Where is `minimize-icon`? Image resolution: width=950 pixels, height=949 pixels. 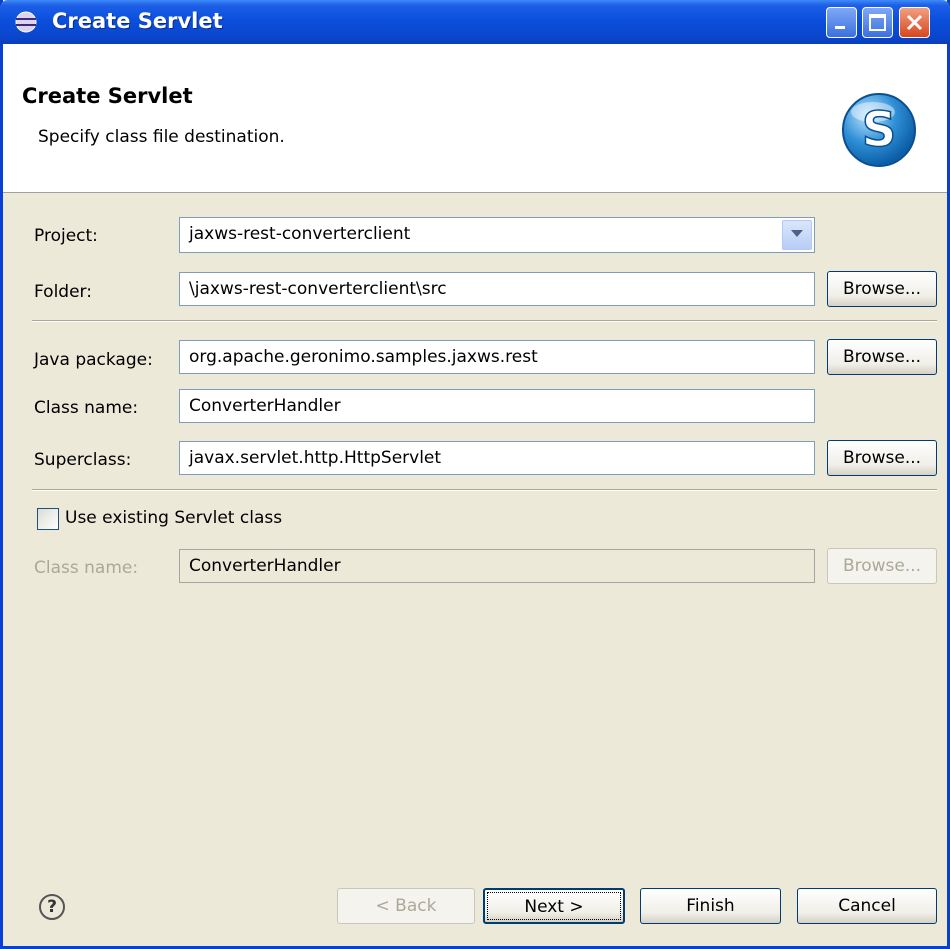
minimize-icon is located at coordinates (840, 27).